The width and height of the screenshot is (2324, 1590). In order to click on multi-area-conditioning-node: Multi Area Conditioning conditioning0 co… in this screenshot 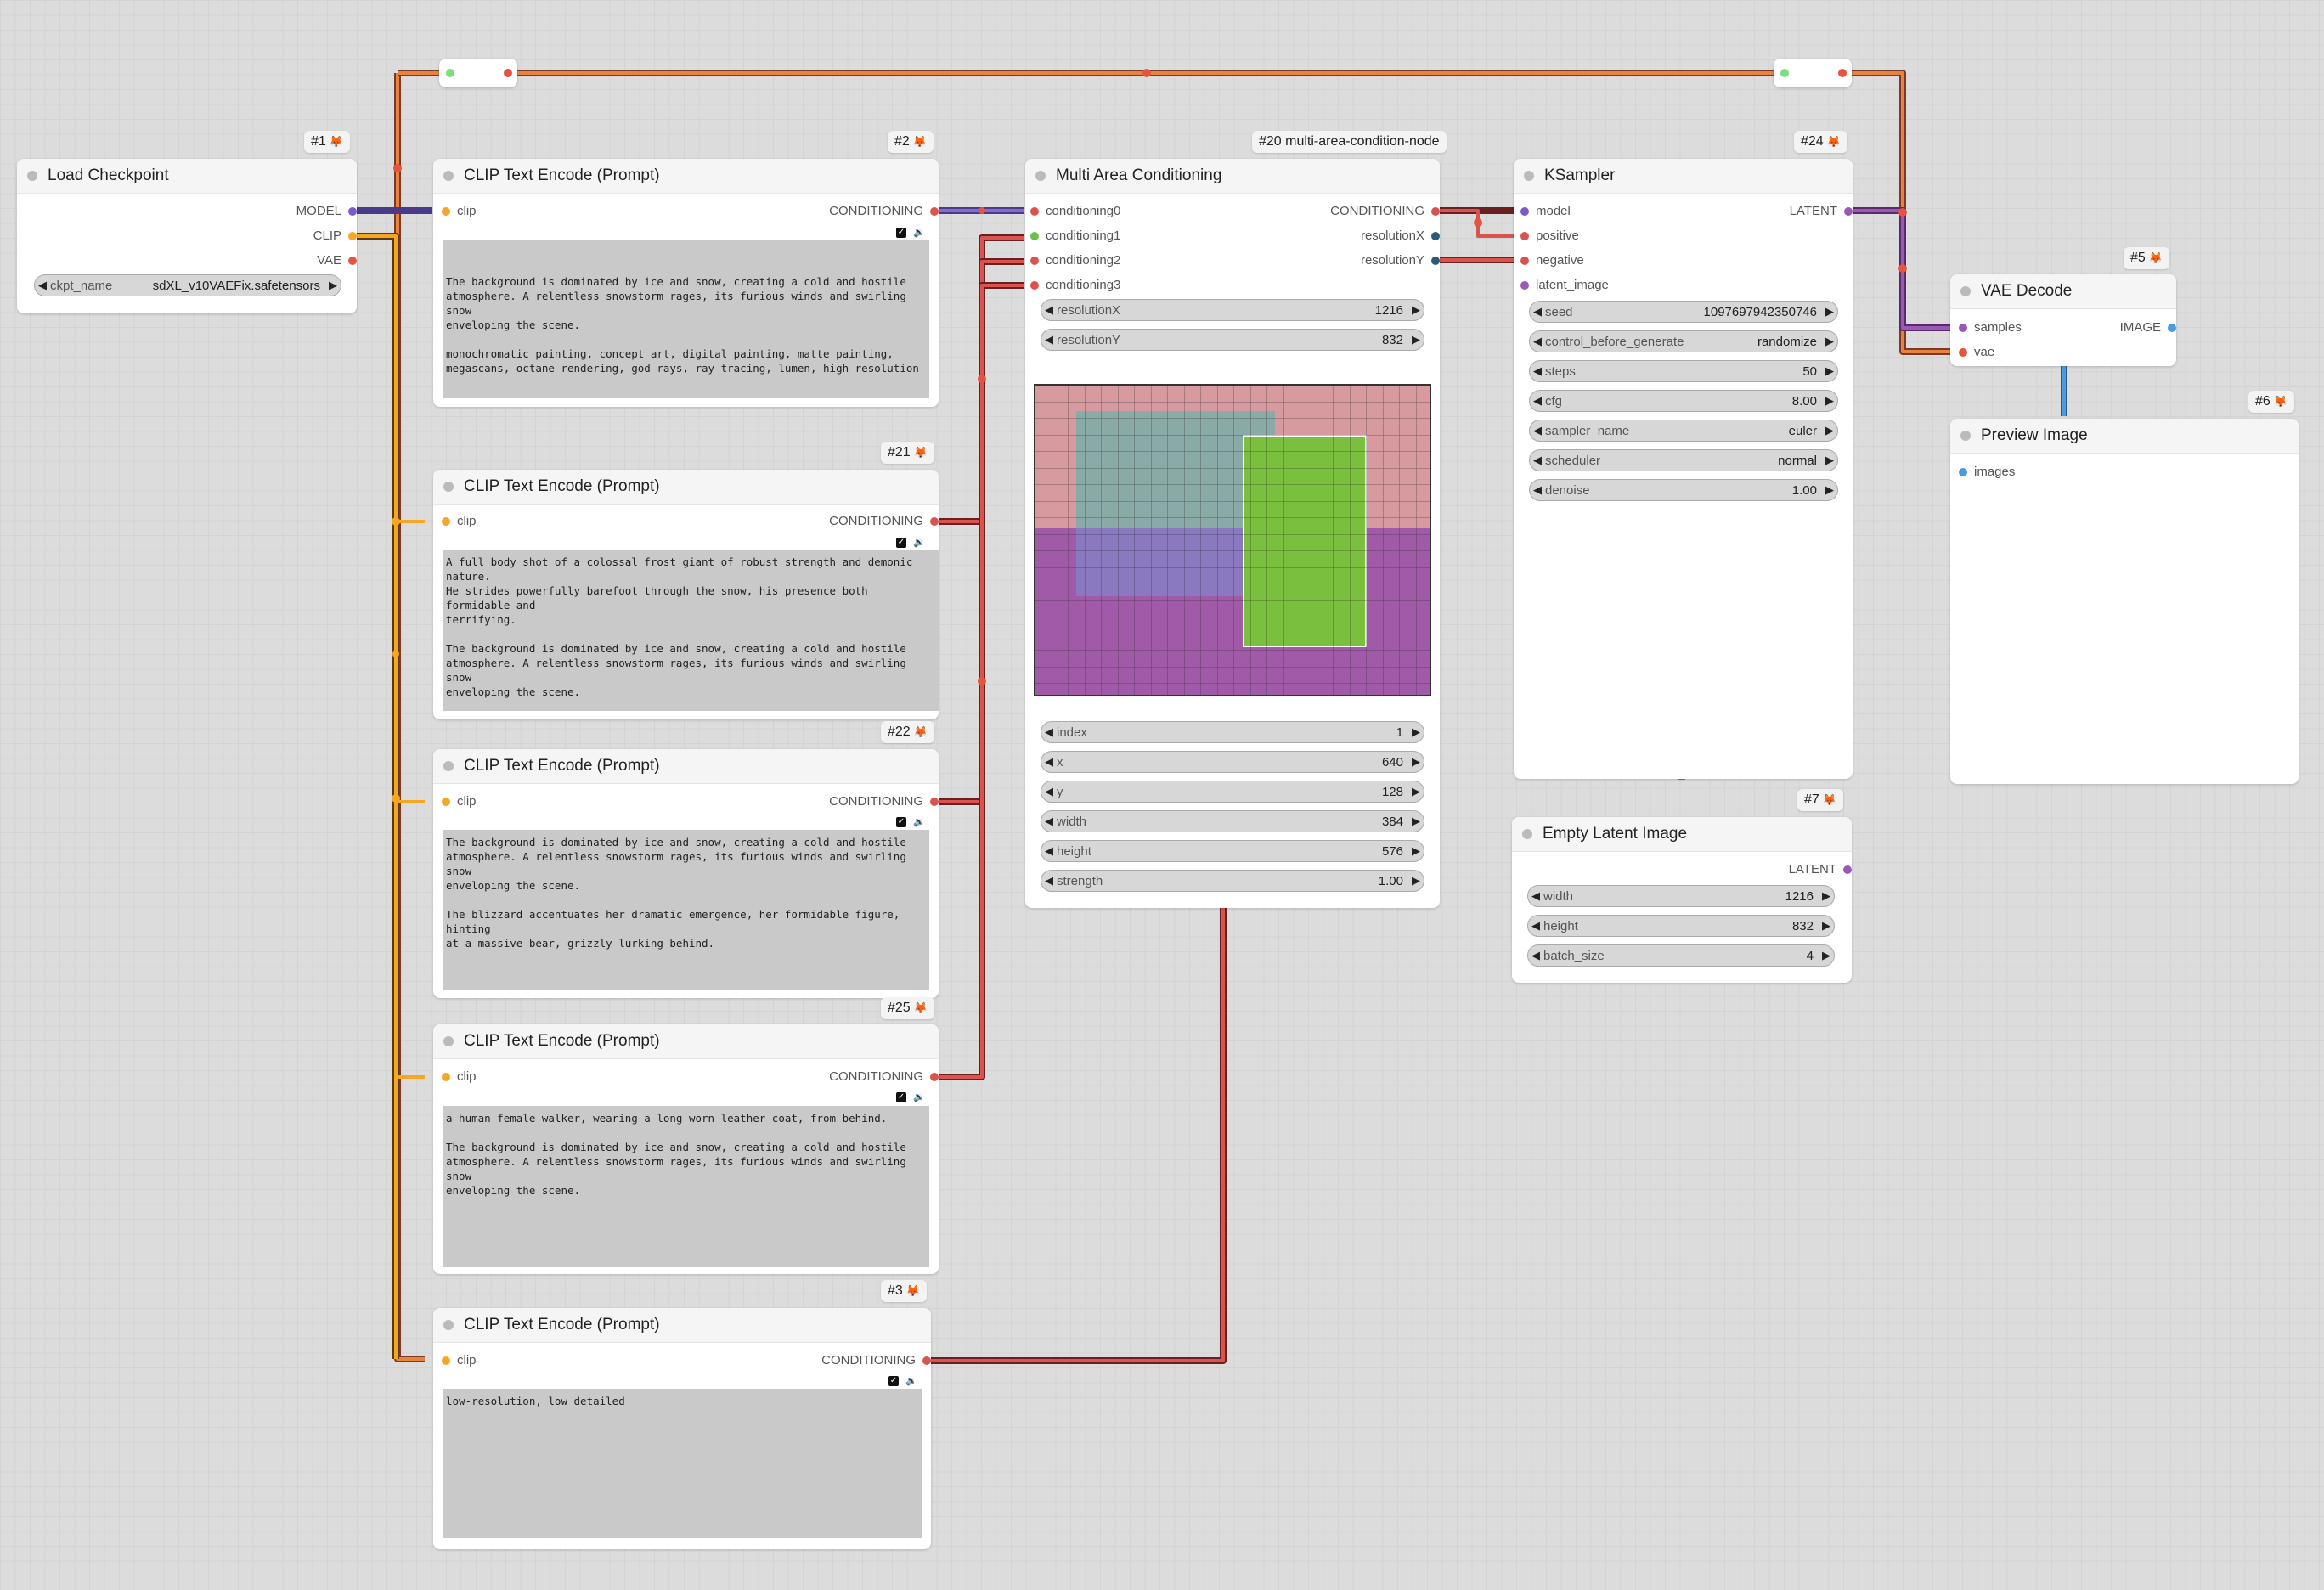, I will do `click(1233, 533)`.